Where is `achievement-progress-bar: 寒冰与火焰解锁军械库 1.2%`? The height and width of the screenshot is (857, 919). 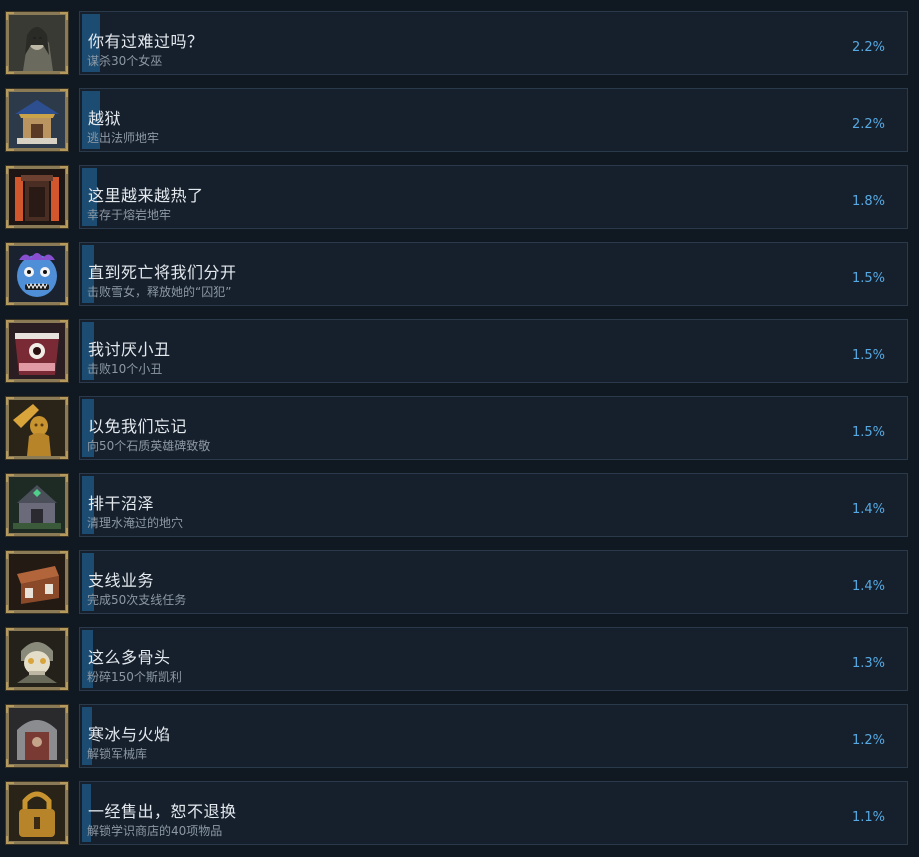
achievement-progress-bar: 寒冰与火焰解锁军械库 1.2% is located at coordinates (493, 736).